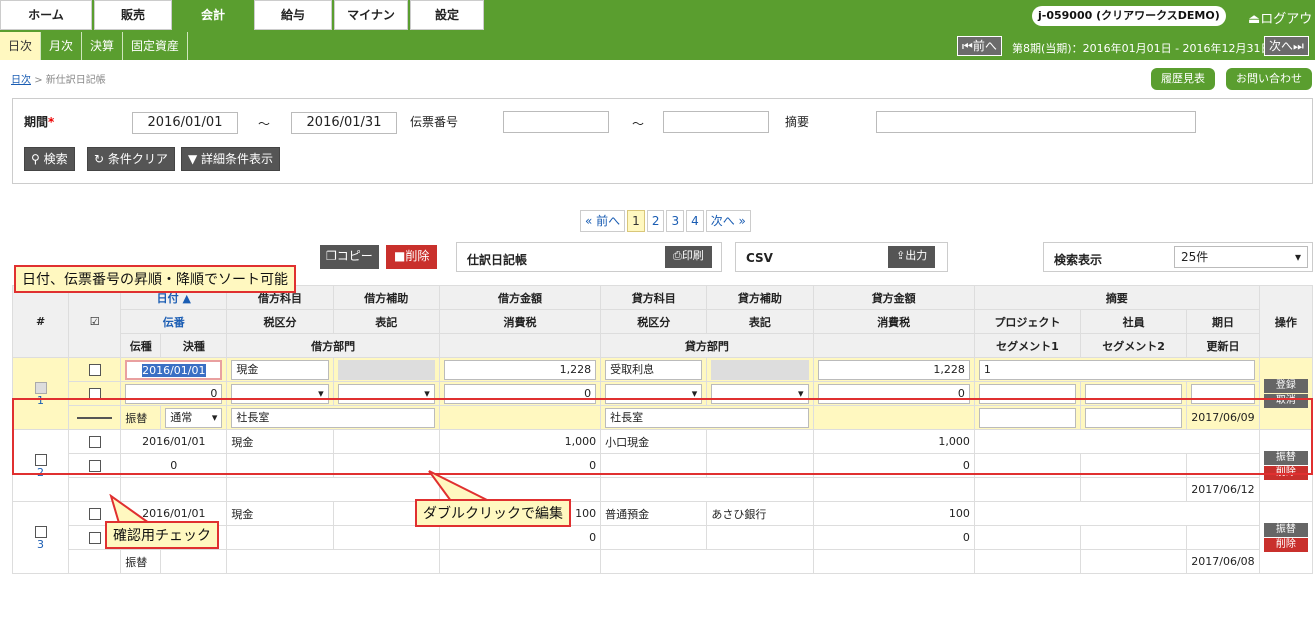 The height and width of the screenshot is (623, 1315). Describe the element at coordinates (695, 221) in the screenshot. I see `pager-page-4: 4` at that location.